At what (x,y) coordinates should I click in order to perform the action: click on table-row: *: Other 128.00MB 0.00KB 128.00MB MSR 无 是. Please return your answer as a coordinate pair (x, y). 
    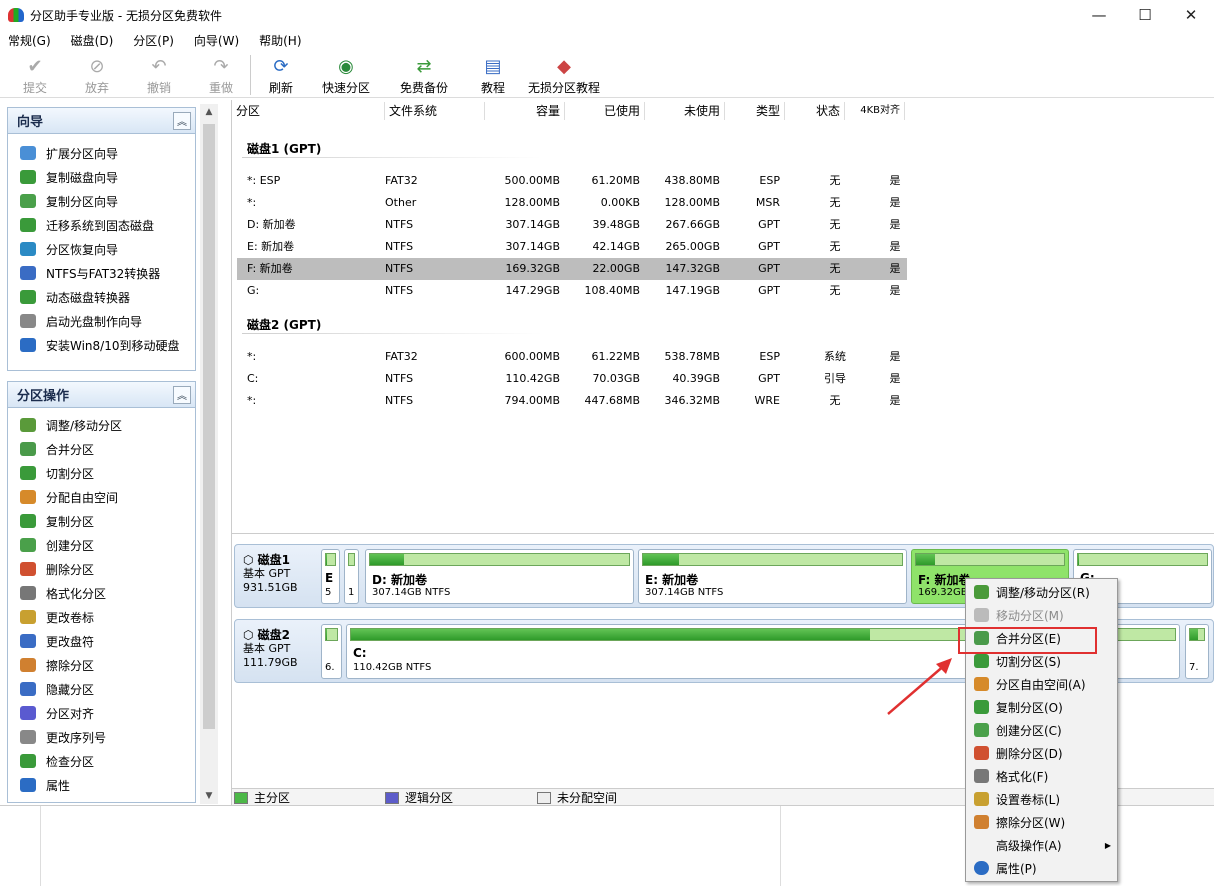
    Looking at the image, I should click on (572, 203).